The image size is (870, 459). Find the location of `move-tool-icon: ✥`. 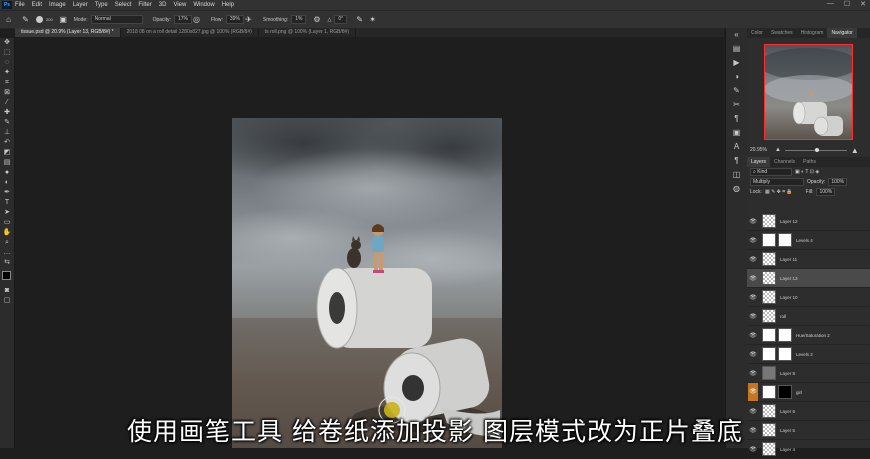

move-tool-icon: ✥ is located at coordinates (7, 43).